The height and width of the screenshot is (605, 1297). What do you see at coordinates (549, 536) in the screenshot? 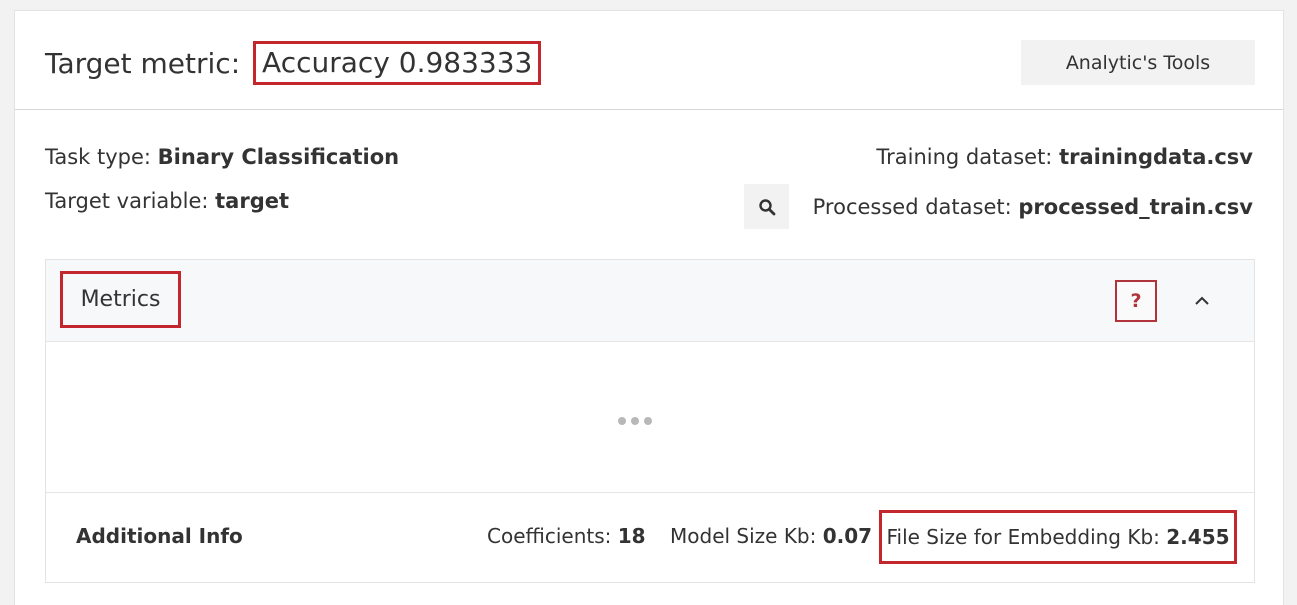
I see `coefficients-label: Coefficients:` at bounding box center [549, 536].